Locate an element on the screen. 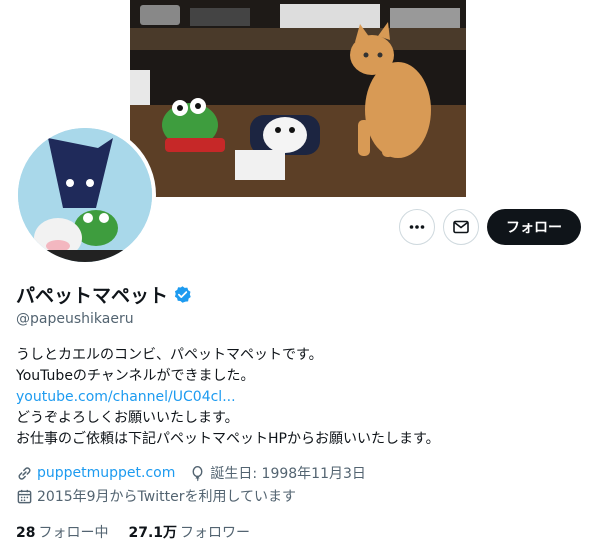  website-item: puppetmuppet.com is located at coordinates (95, 473).